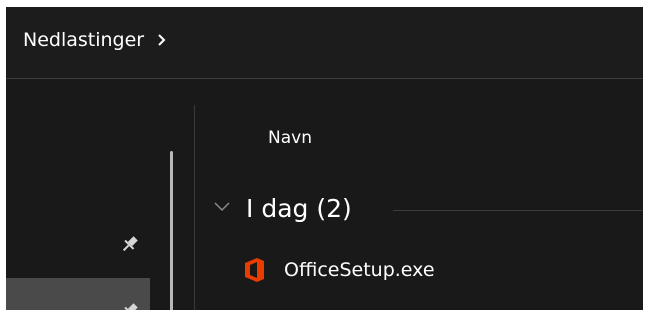 The height and width of the screenshot is (310, 649). I want to click on column-header-name: Navn, so click(290, 138).